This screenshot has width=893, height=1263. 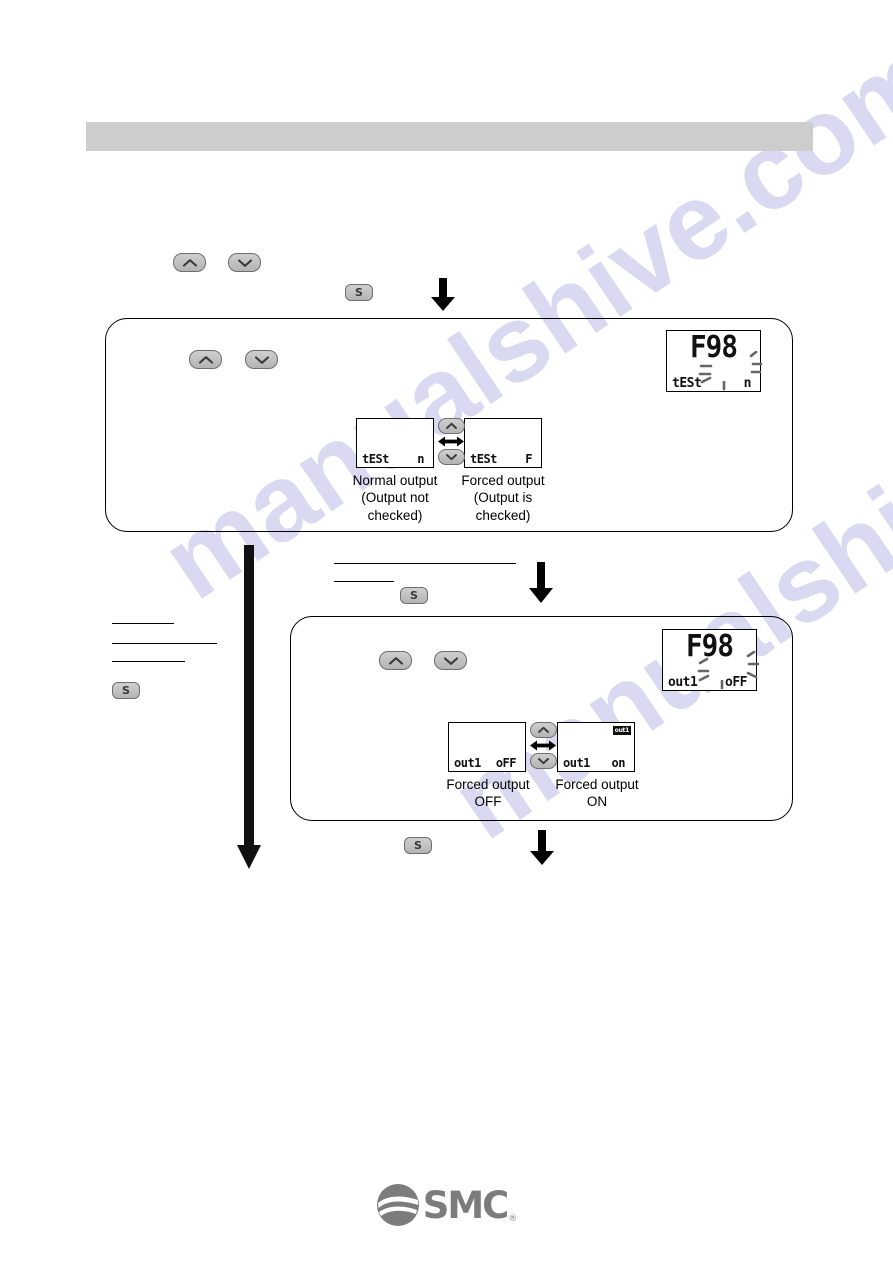 I want to click on step2-option-up-key, so click(x=543, y=730).